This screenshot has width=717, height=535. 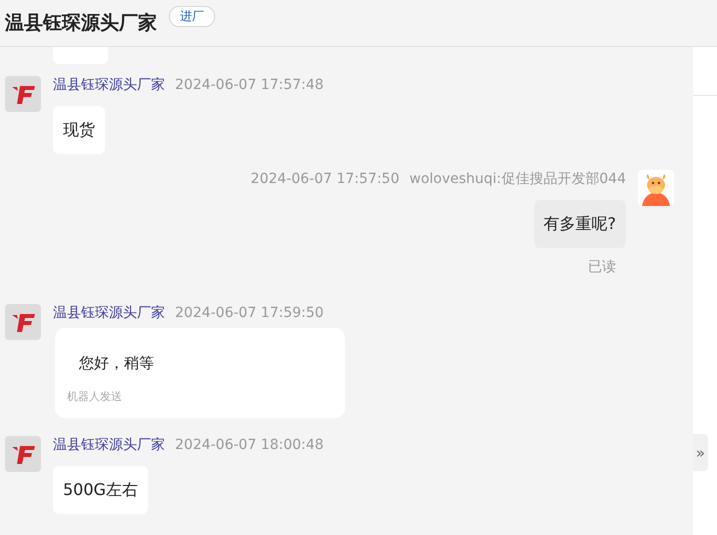 I want to click on expand-panel-button: », so click(x=700, y=452).